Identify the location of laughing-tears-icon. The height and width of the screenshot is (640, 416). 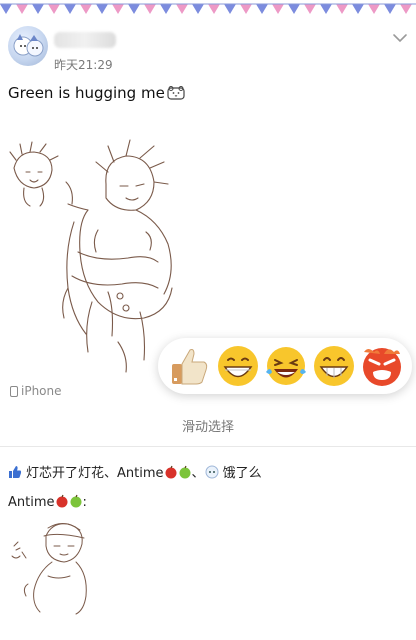
(286, 366).